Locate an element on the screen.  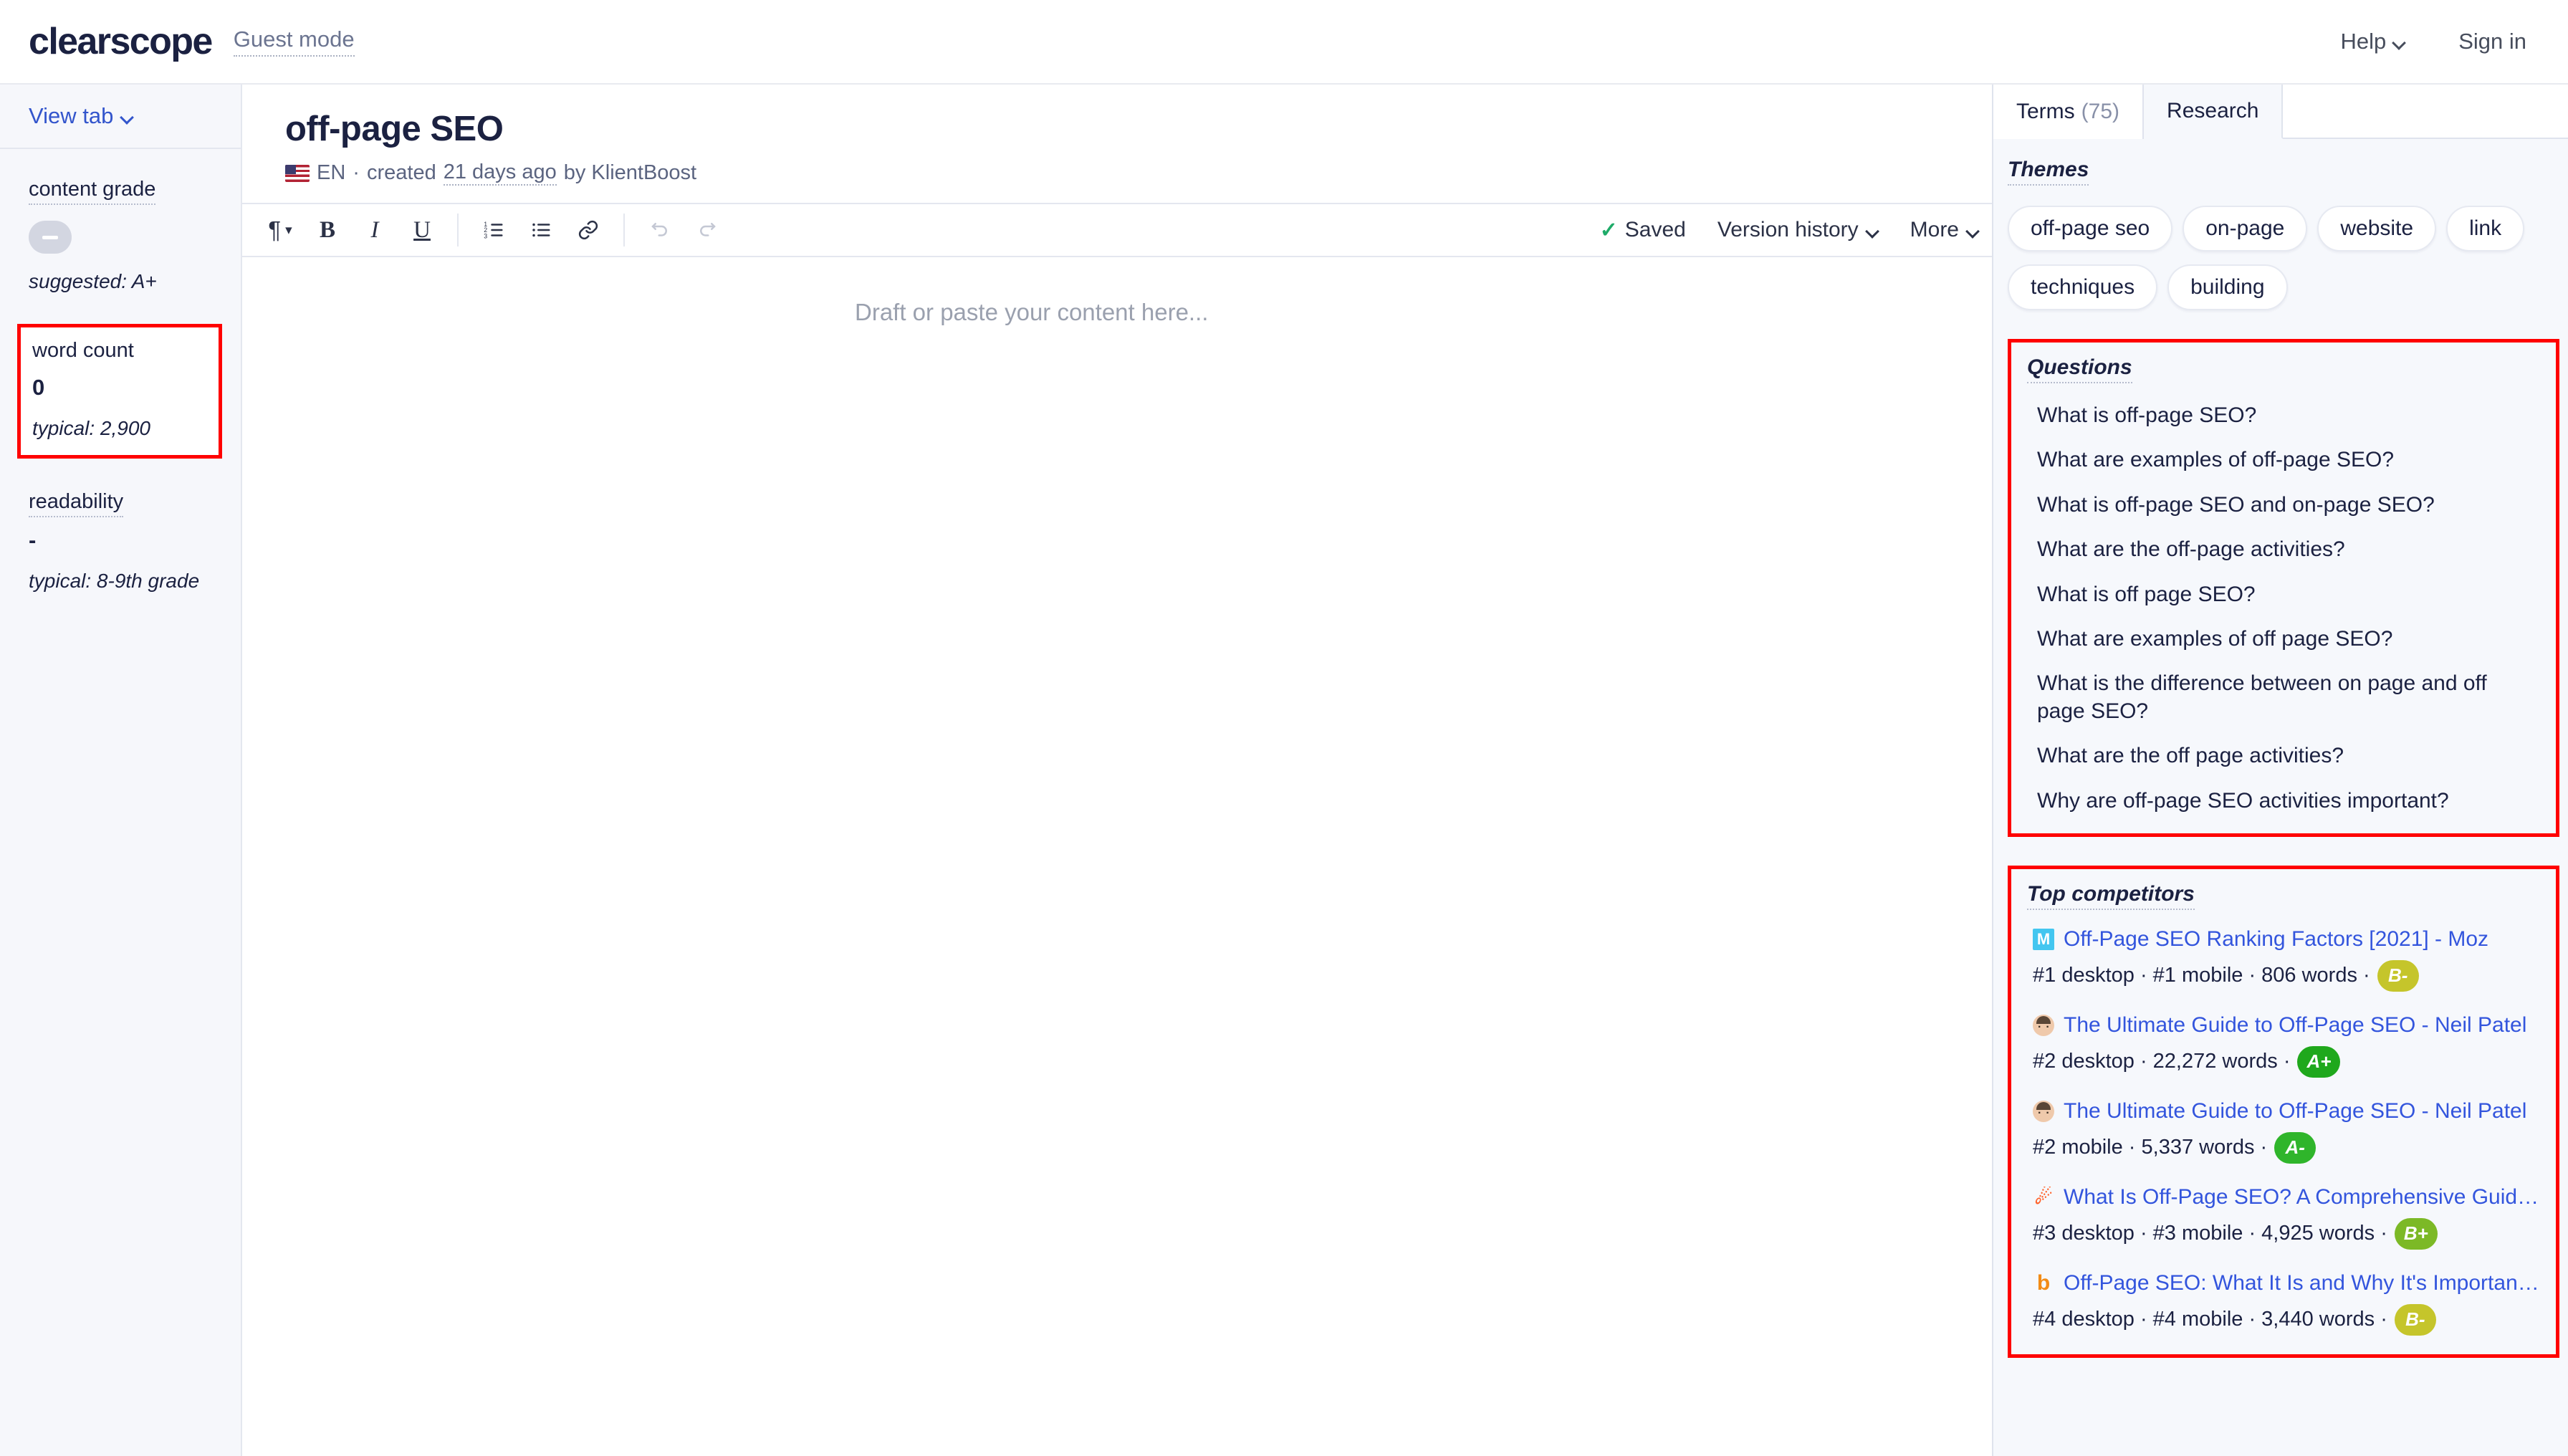
undo-button is located at coordinates (660, 230).